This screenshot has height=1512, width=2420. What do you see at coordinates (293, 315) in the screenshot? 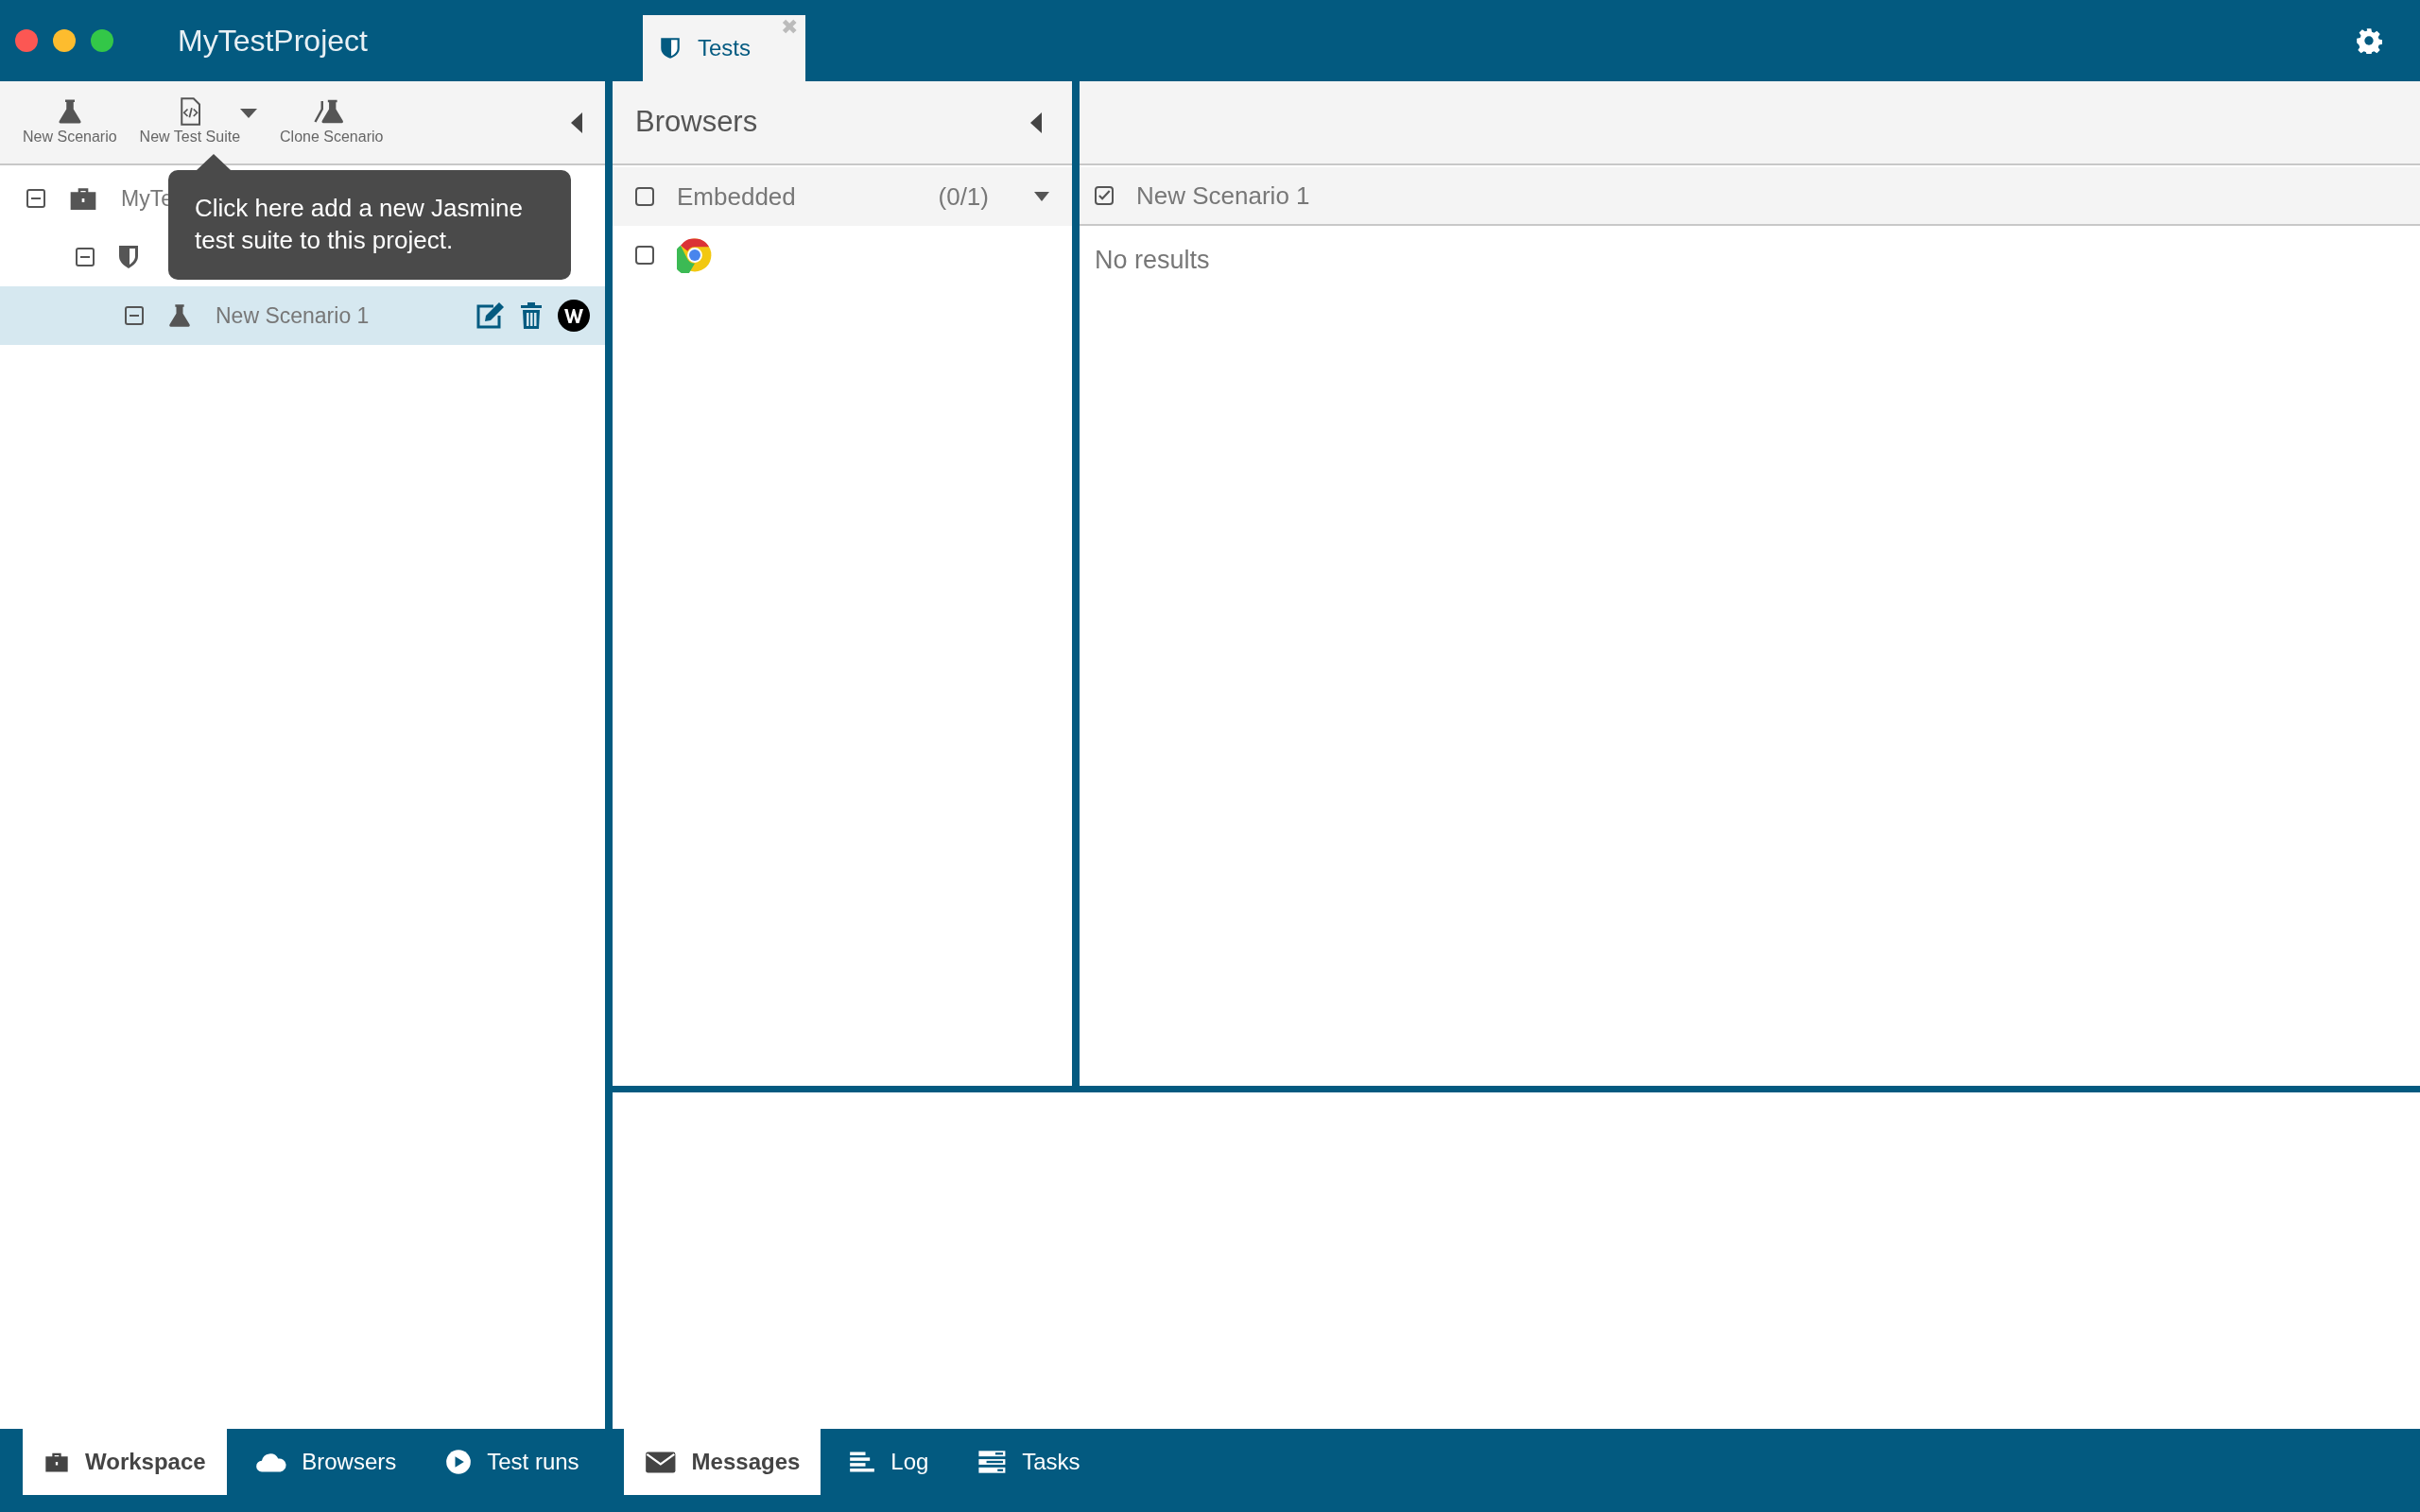
I see `tree-item-label: New Scenario 1` at bounding box center [293, 315].